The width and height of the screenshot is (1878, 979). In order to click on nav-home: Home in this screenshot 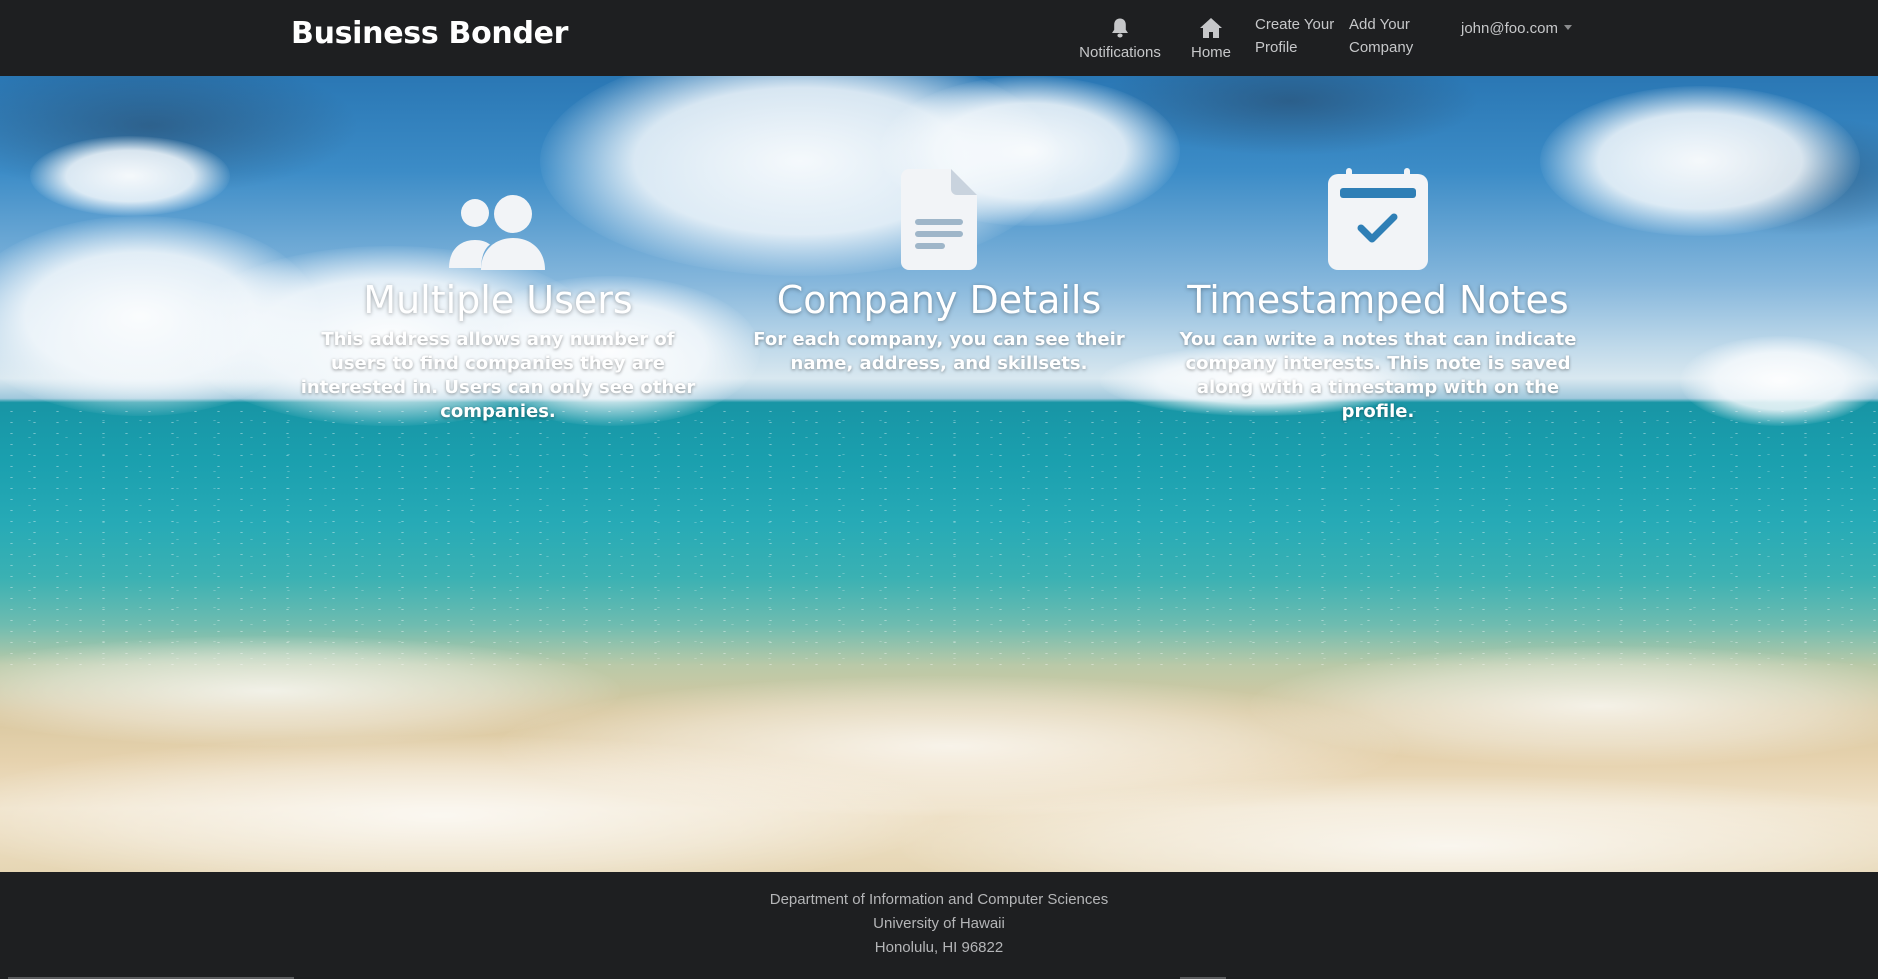, I will do `click(1211, 40)`.